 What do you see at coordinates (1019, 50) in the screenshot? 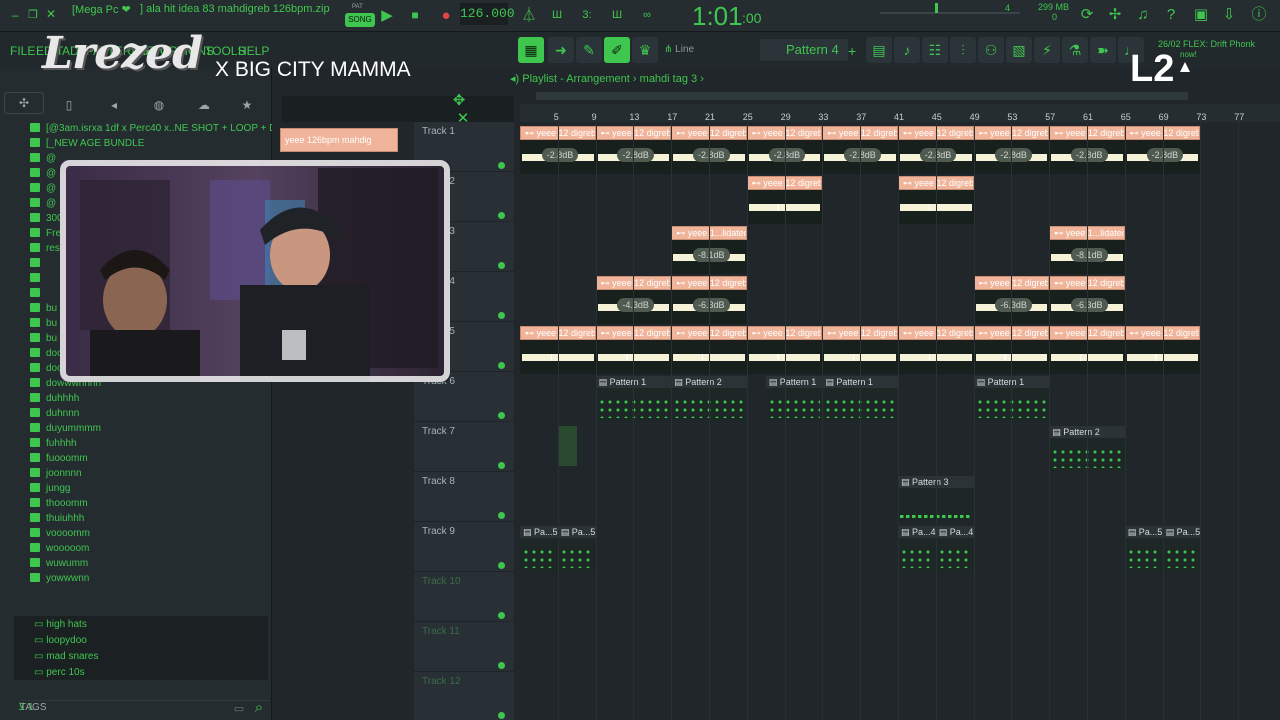
I see `browser-icon: ▧` at bounding box center [1019, 50].